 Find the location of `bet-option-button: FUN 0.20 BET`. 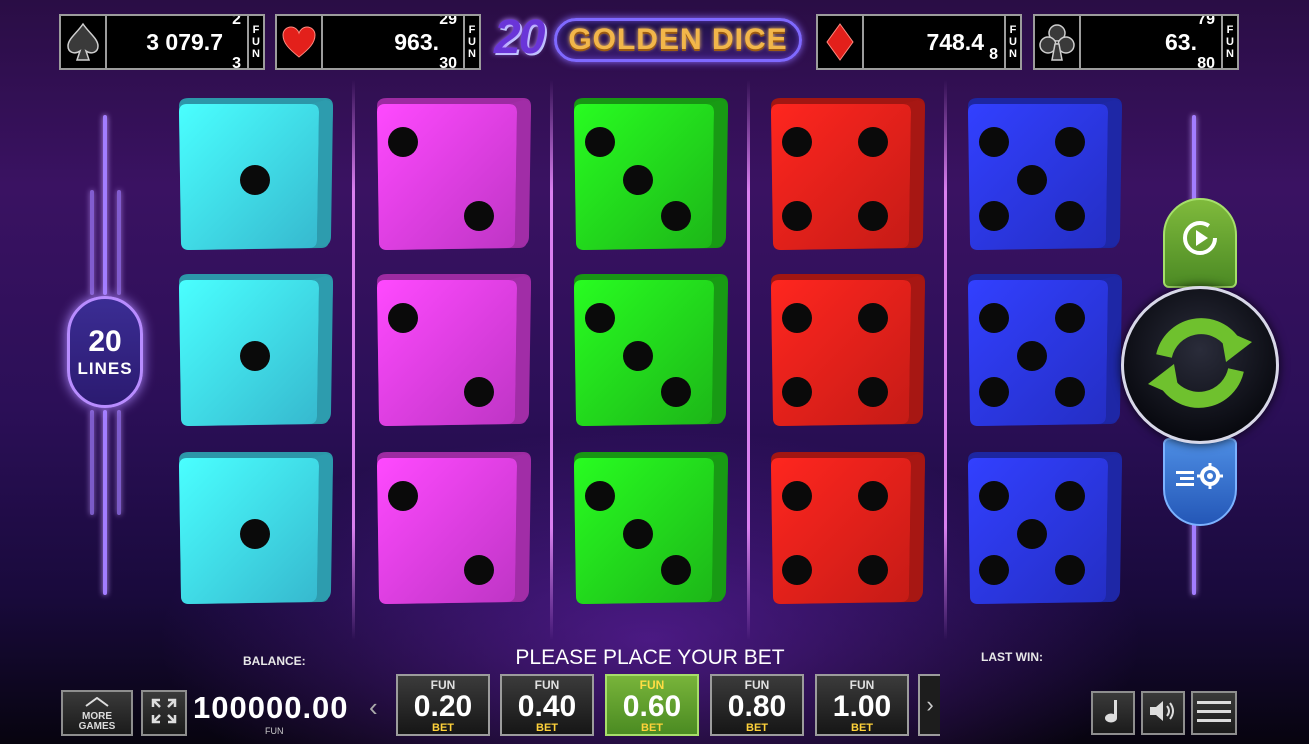

bet-option-button: FUN 0.20 BET is located at coordinates (443, 705).